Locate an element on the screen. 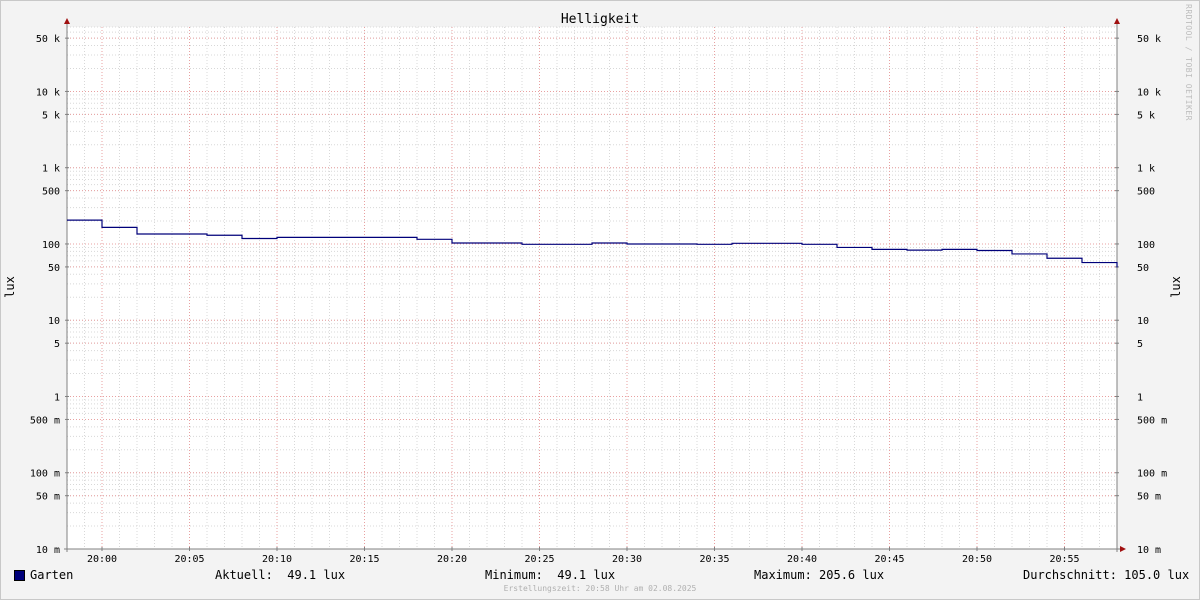 The height and width of the screenshot is (600, 1200). x-tick-label: 20:50 is located at coordinates (977, 559).